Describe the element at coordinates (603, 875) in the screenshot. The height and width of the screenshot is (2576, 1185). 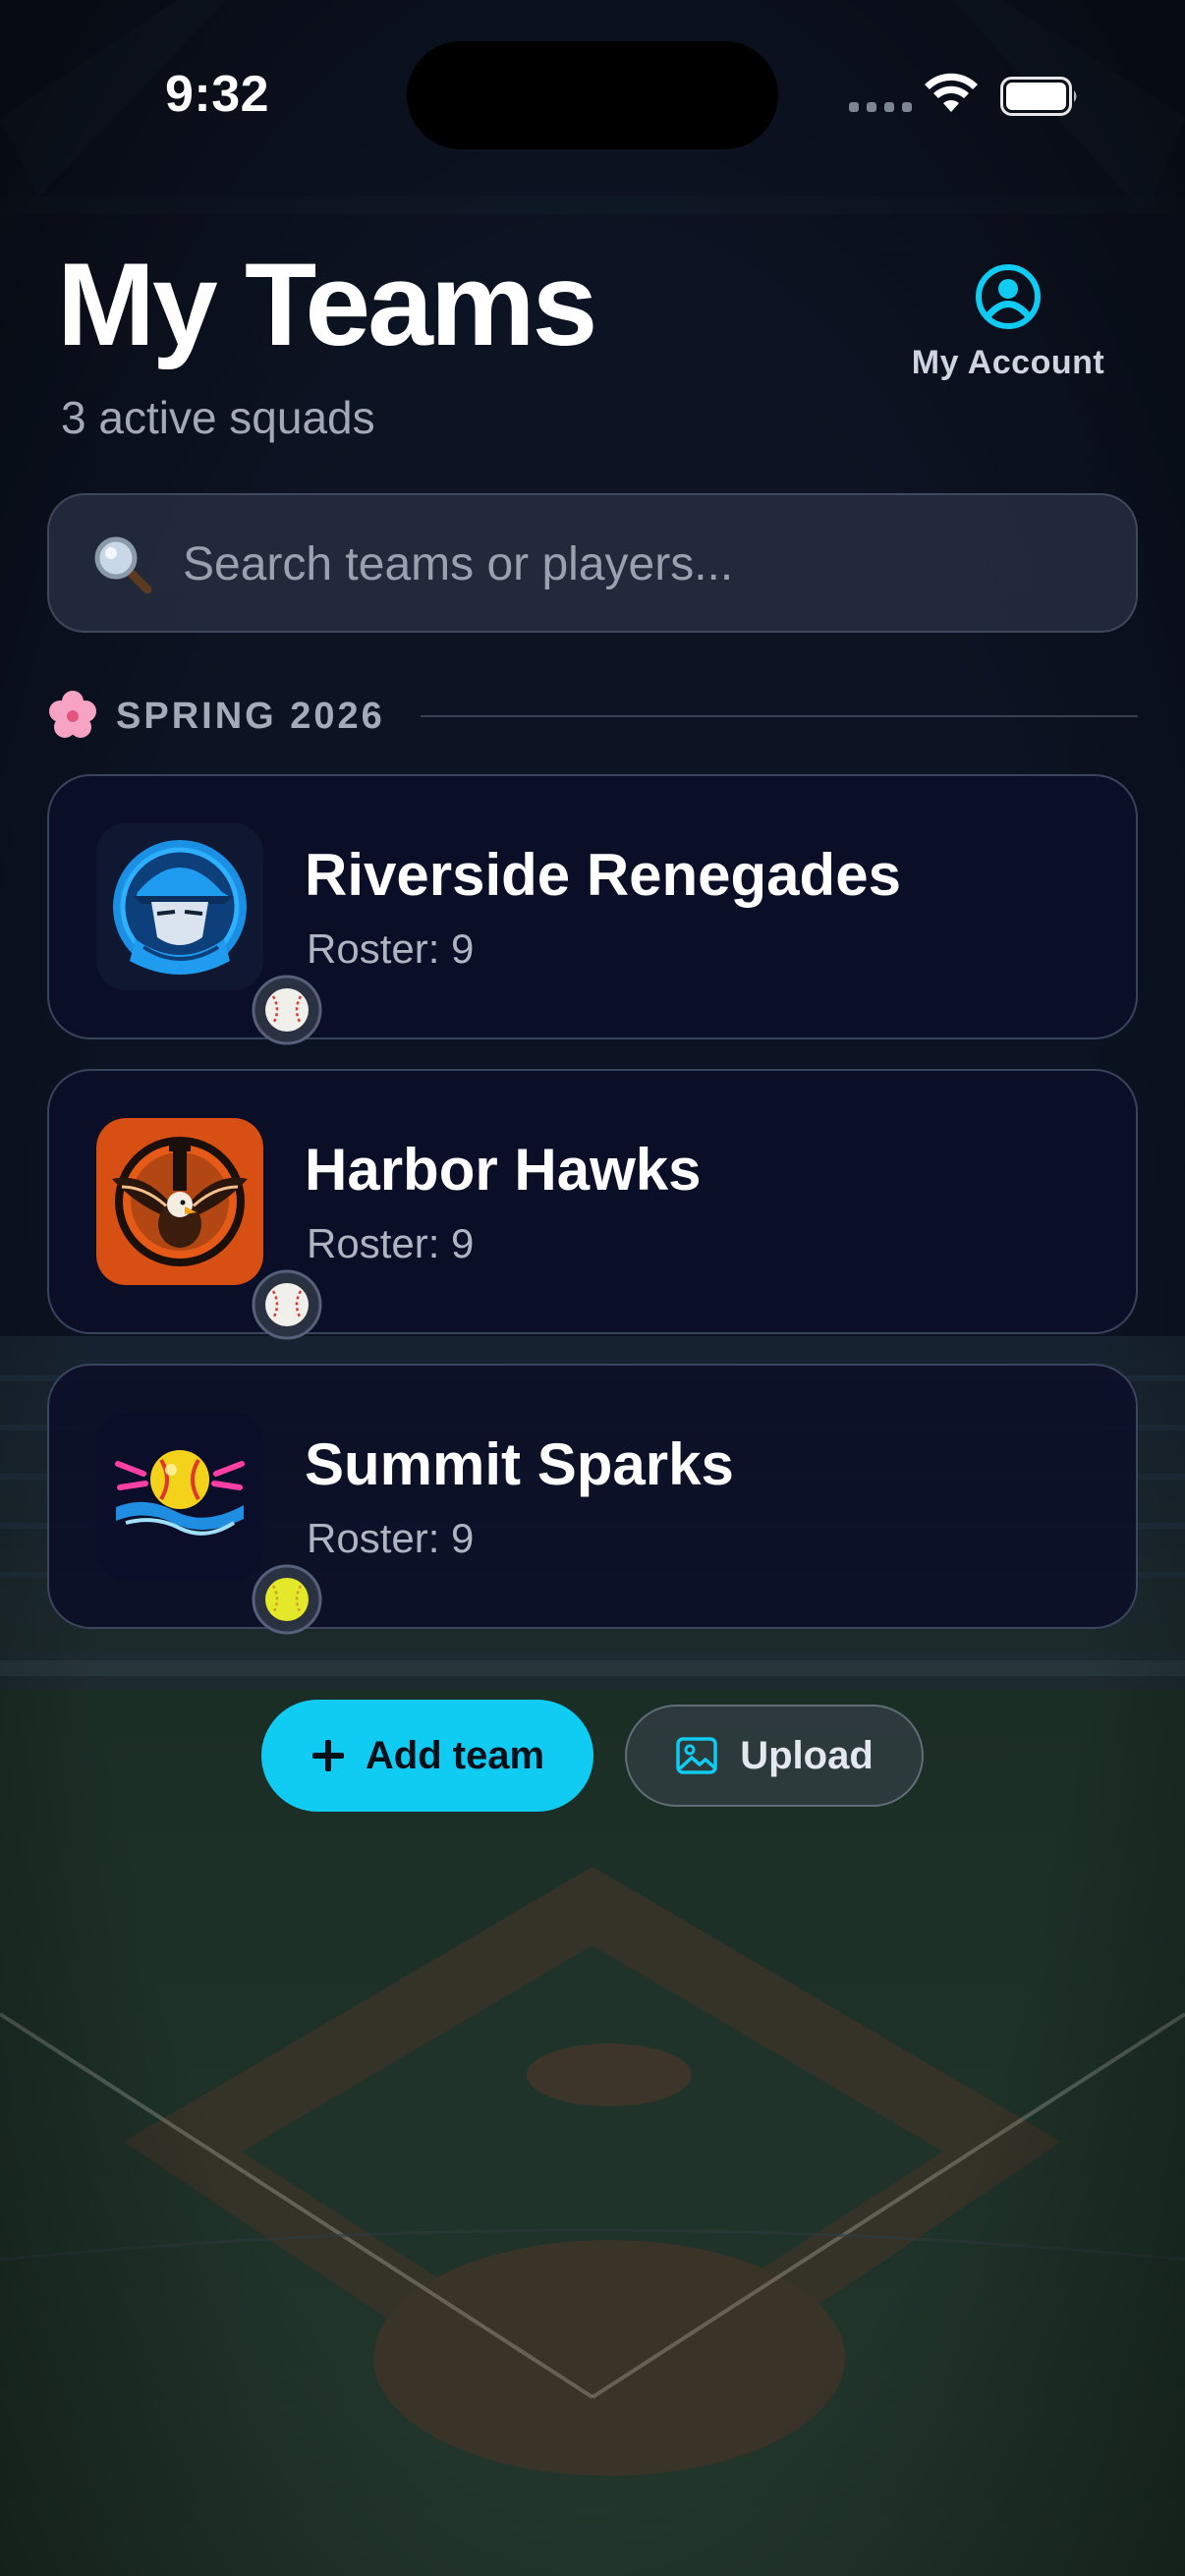
I see `team-name: Riverside Renegades` at that location.